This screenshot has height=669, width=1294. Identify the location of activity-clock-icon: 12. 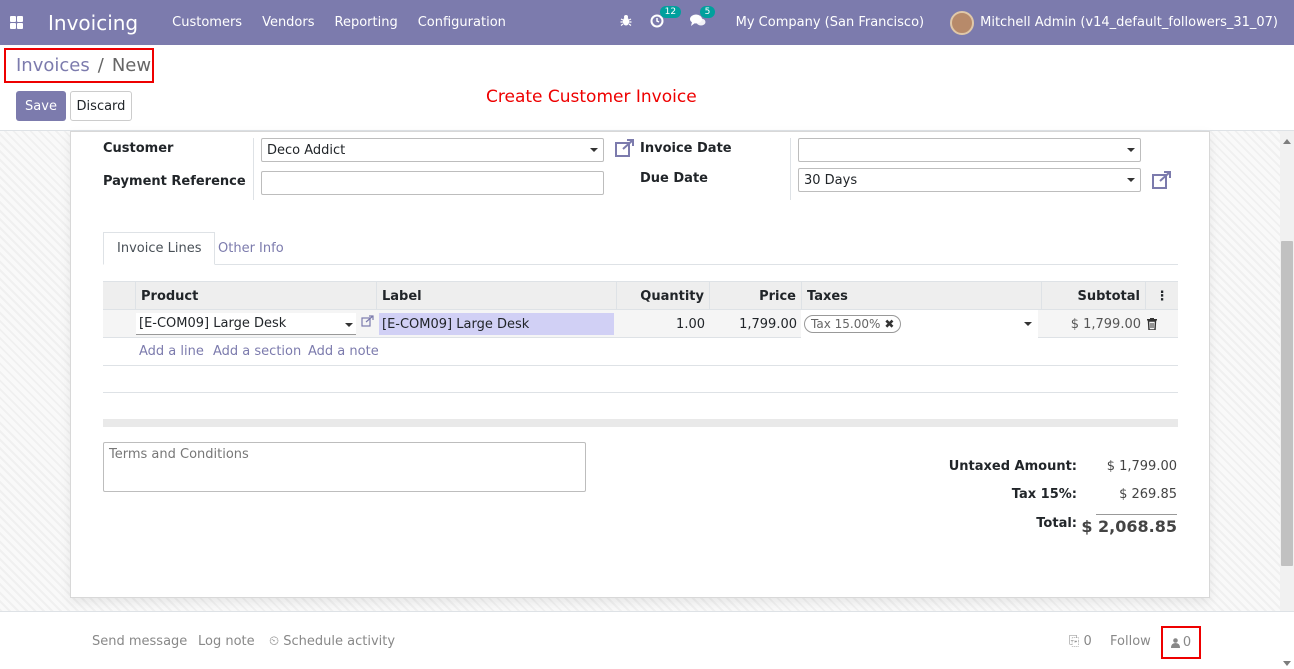
(666, 18).